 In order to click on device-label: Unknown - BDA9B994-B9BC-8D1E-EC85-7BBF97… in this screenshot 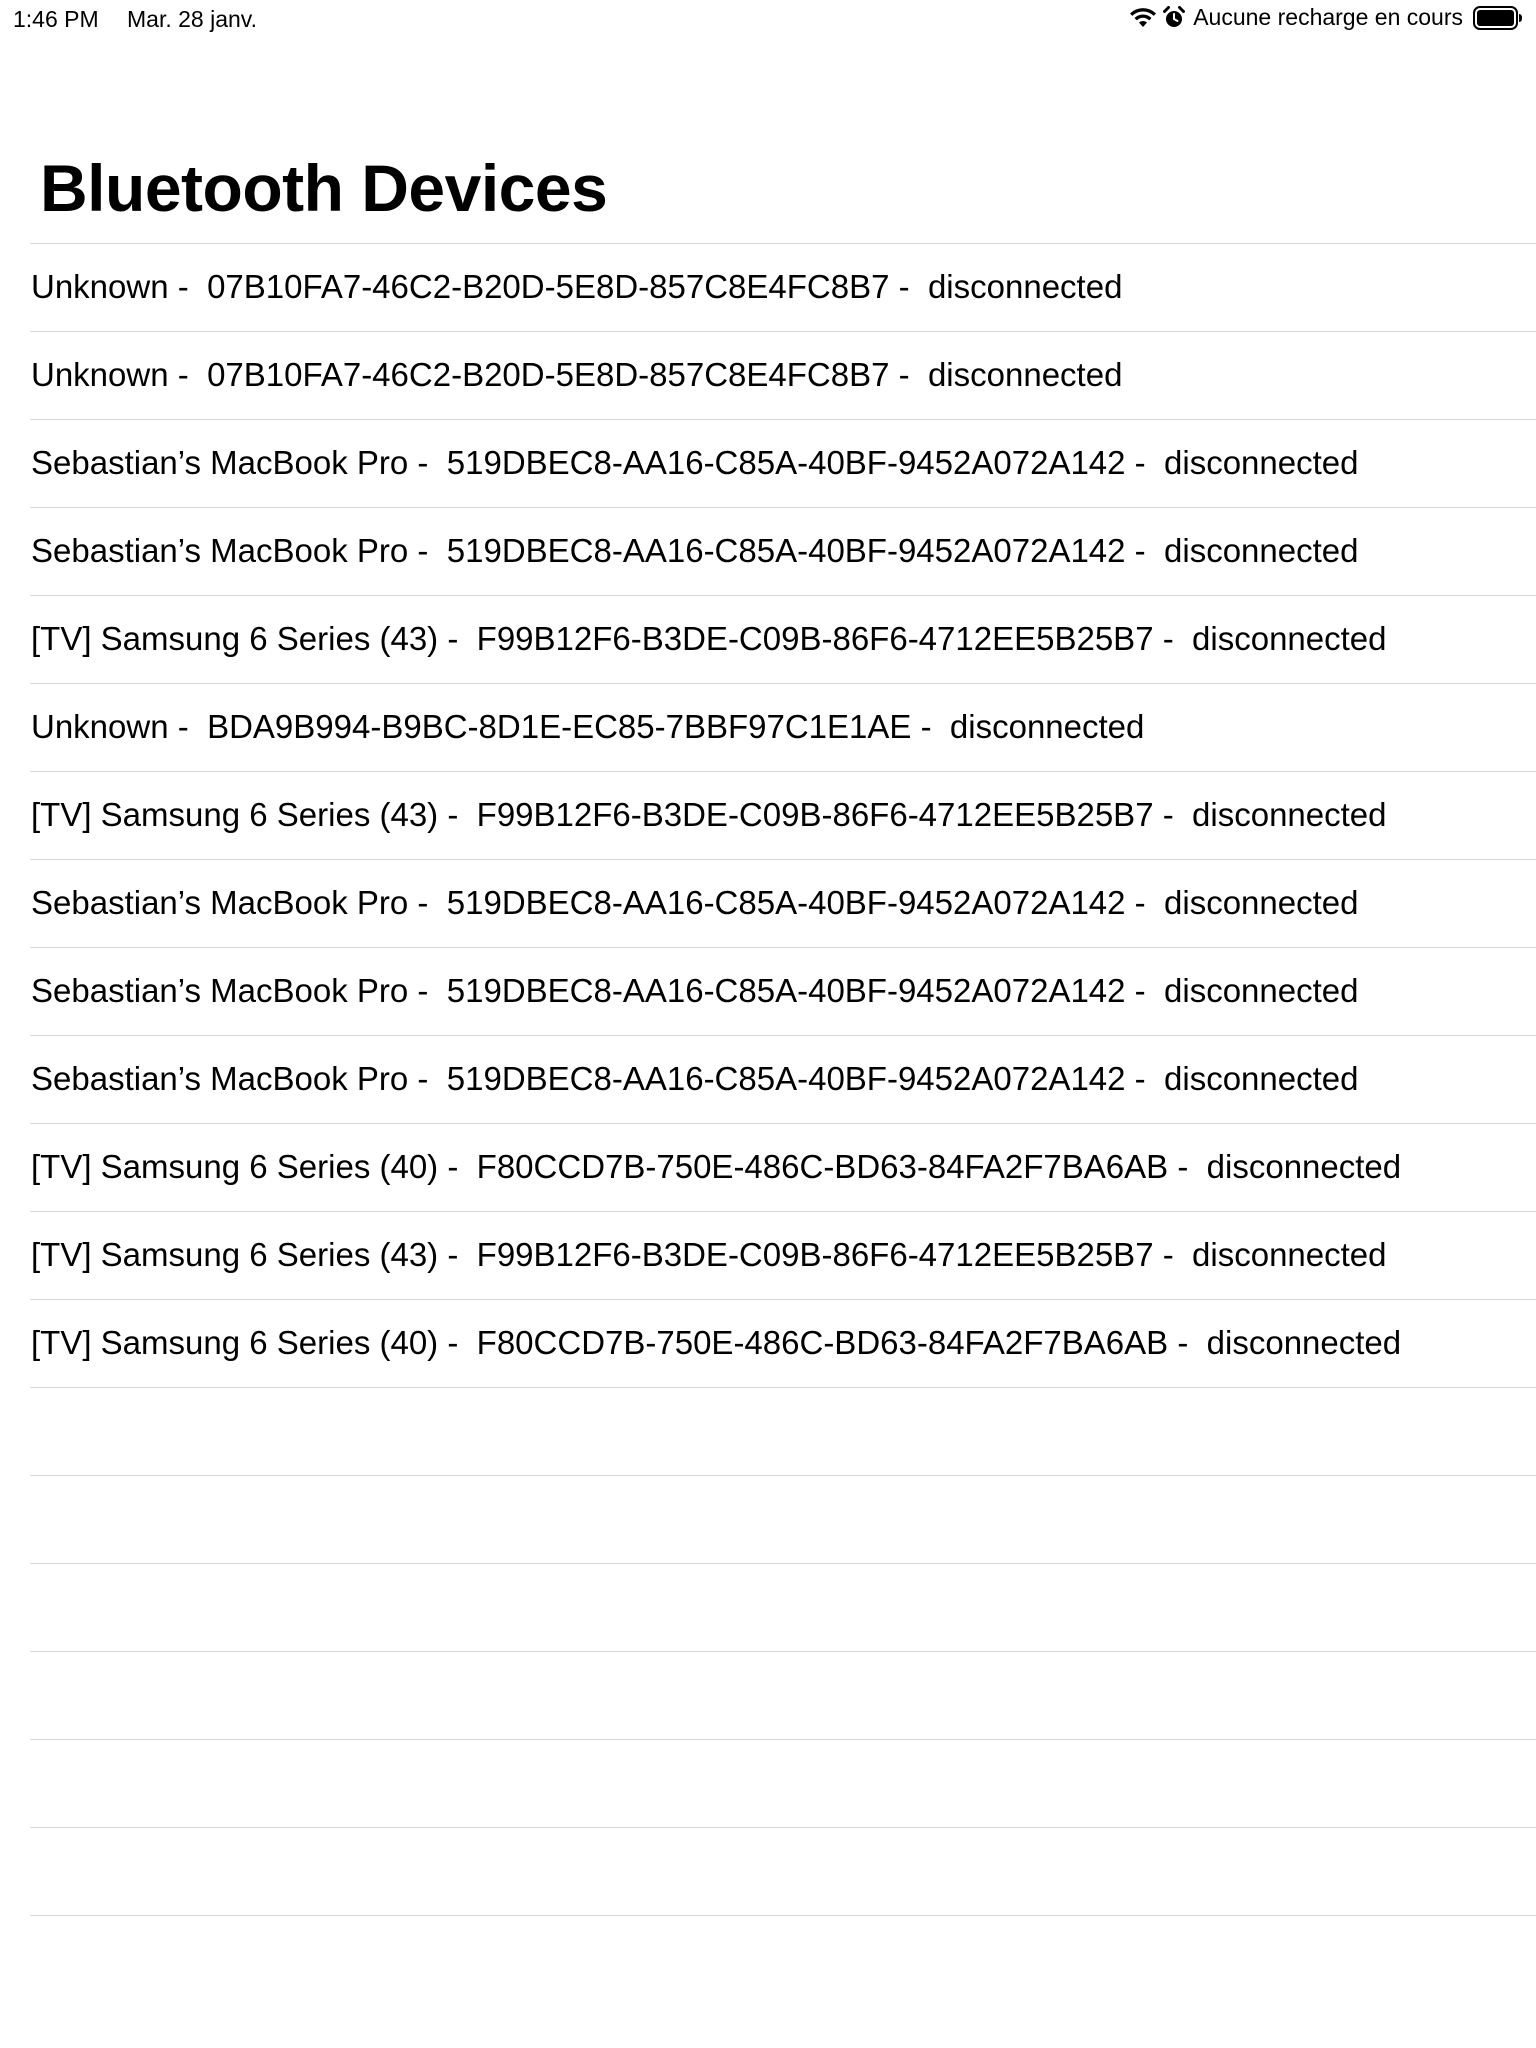, I will do `click(588, 726)`.